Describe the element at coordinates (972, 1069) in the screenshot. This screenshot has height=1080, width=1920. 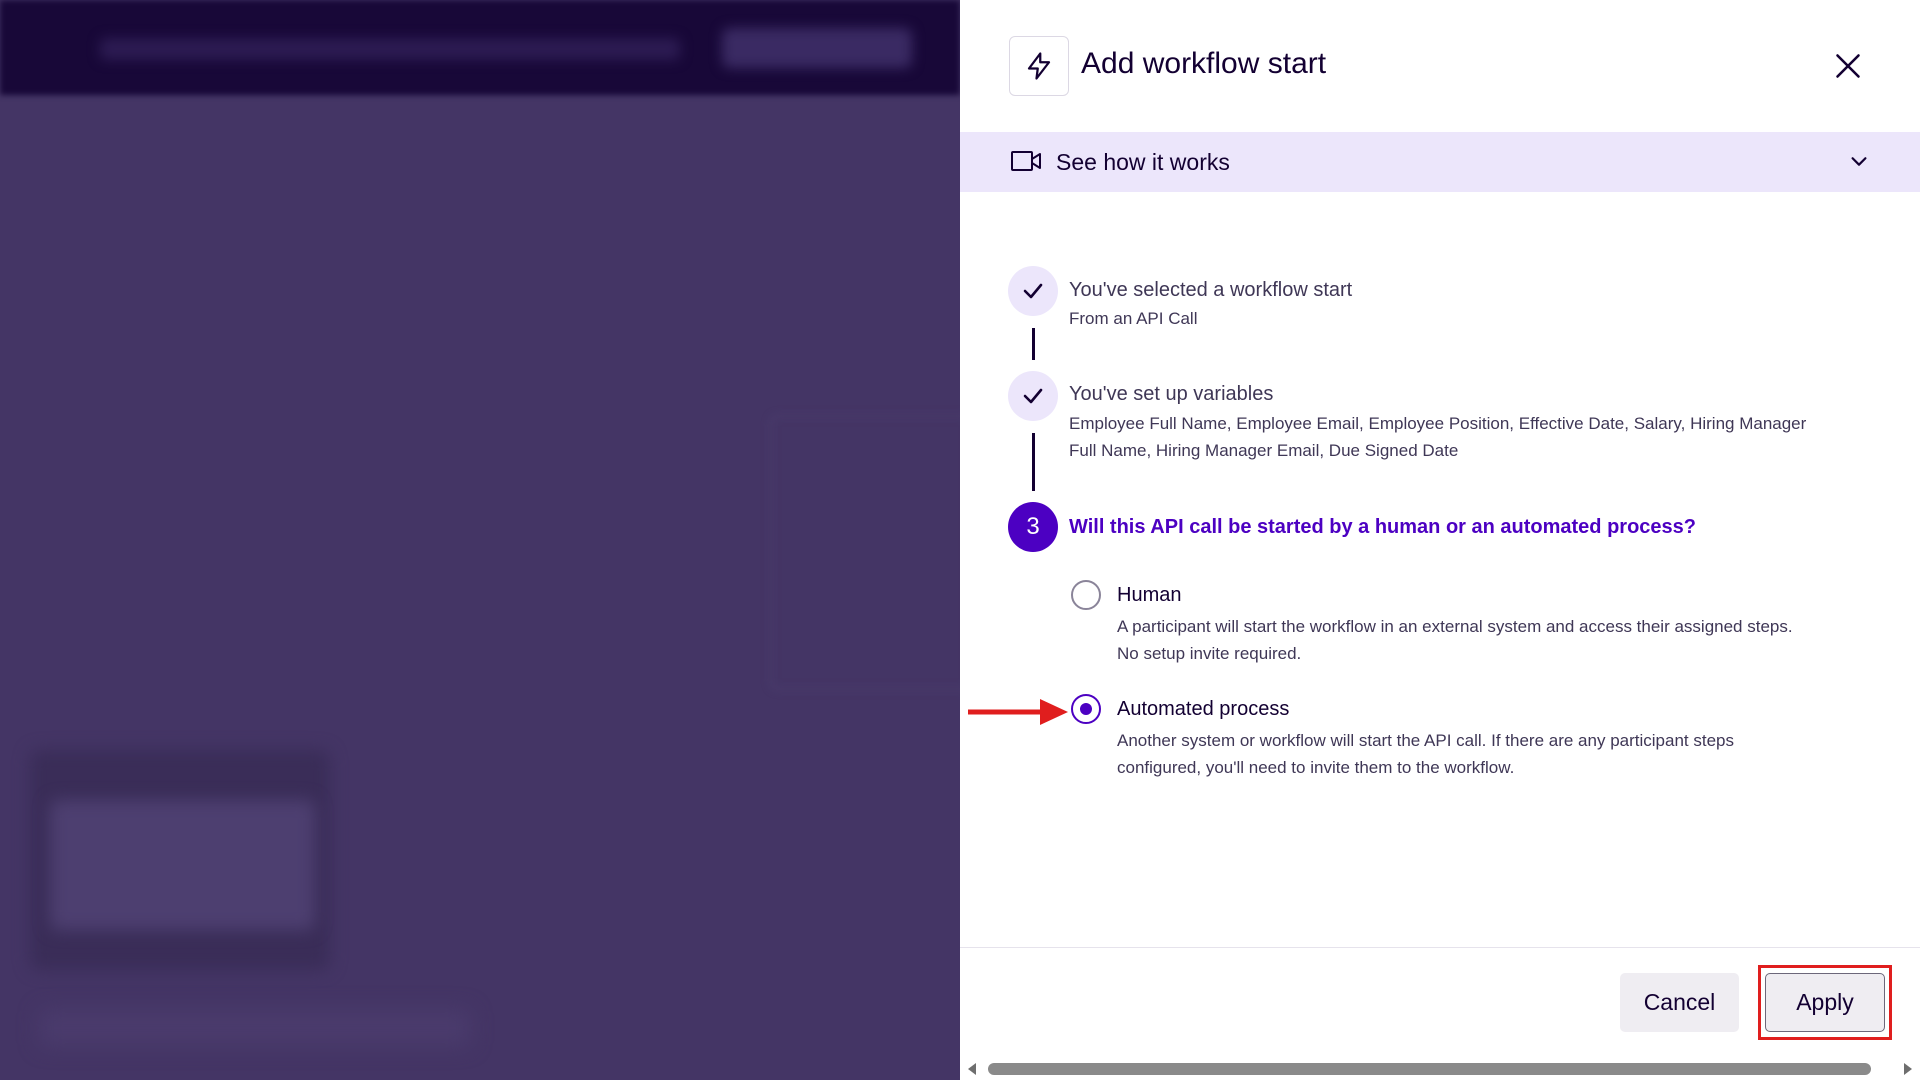
I see `scroll-left-arrow-icon` at that location.